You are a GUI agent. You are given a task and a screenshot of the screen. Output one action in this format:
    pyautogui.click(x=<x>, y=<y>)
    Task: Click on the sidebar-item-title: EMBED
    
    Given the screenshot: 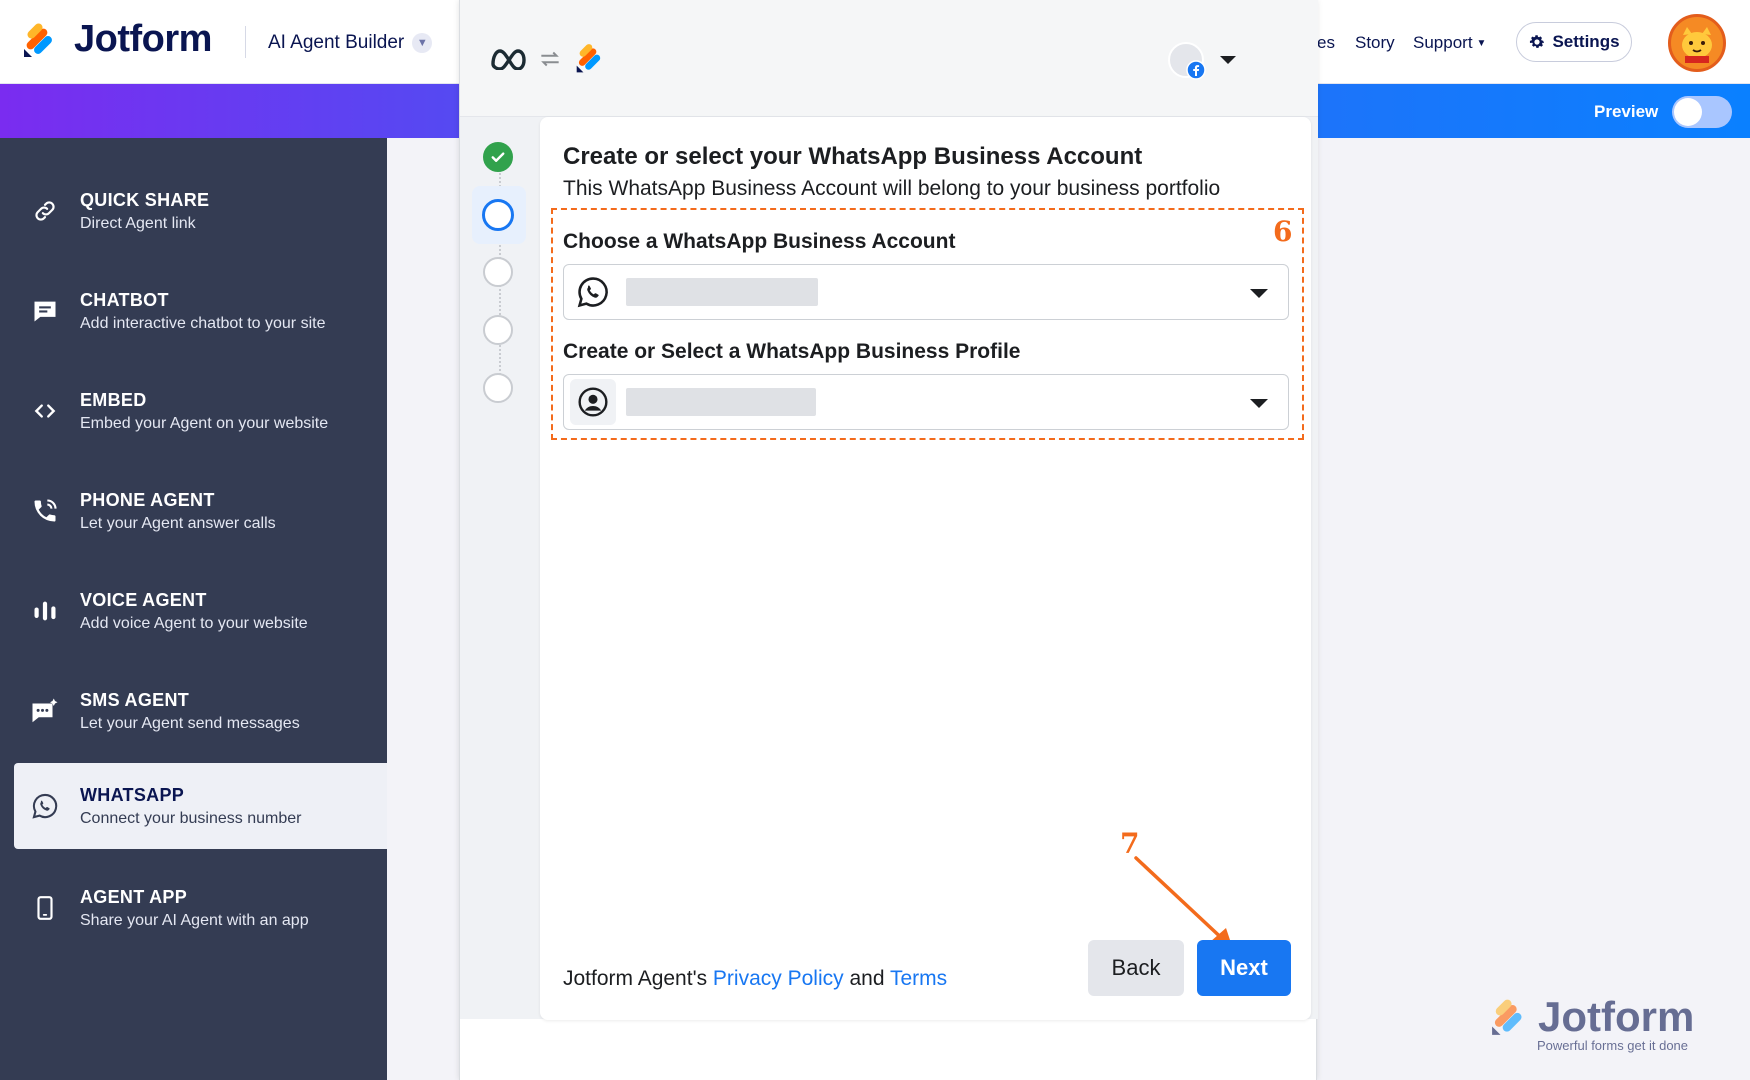 What is the action you would take?
    pyautogui.click(x=113, y=399)
    